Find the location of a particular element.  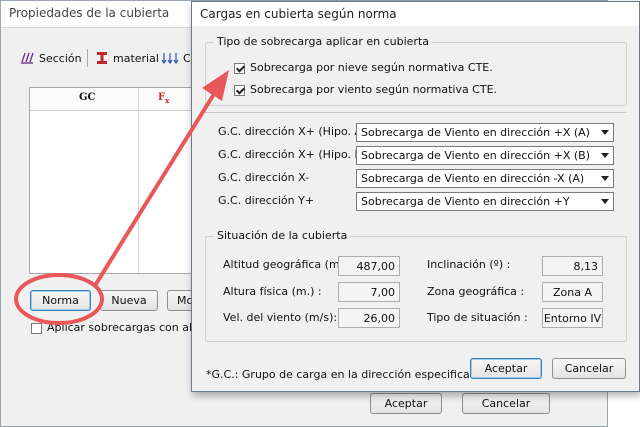

wind-speed-label: Vel. del viento (m/s): is located at coordinates (280, 317).